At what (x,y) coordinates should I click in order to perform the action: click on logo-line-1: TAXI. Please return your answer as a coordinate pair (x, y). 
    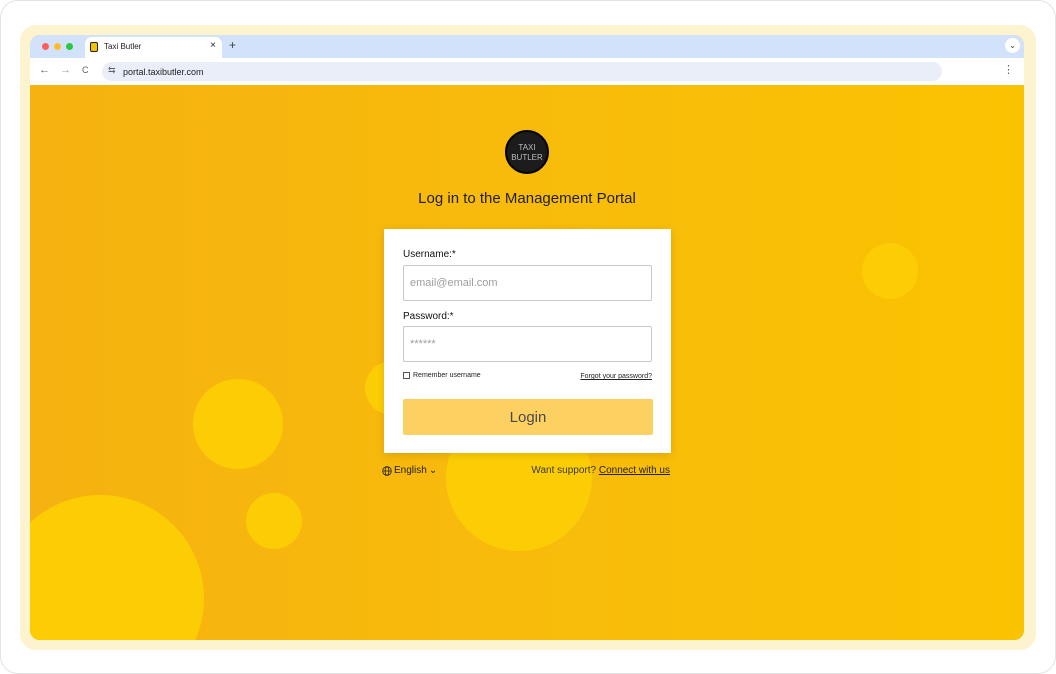
    Looking at the image, I should click on (527, 147).